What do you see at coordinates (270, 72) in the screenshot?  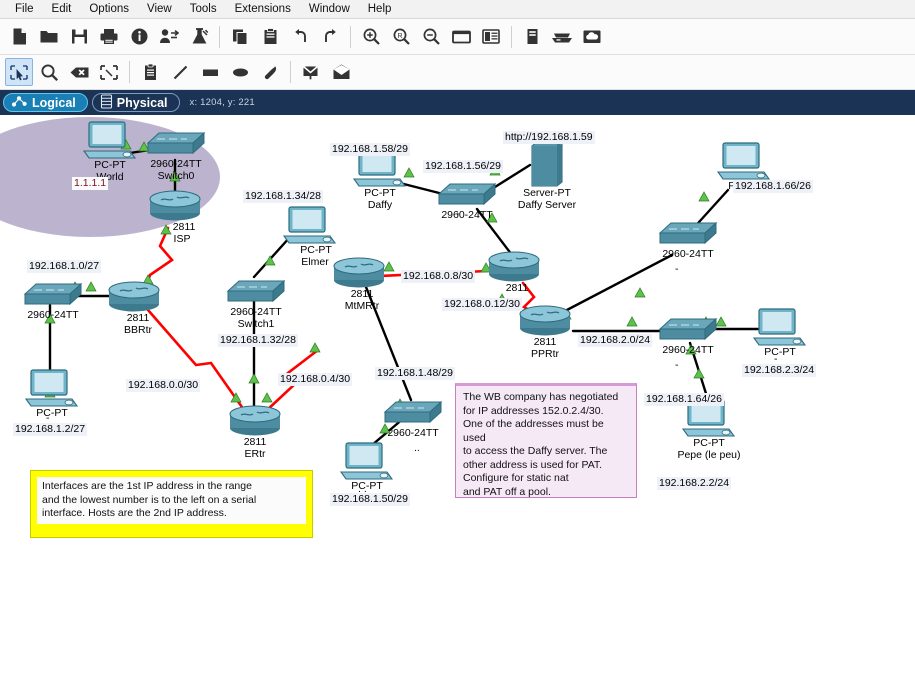 I see `draw-freeform-icon` at bounding box center [270, 72].